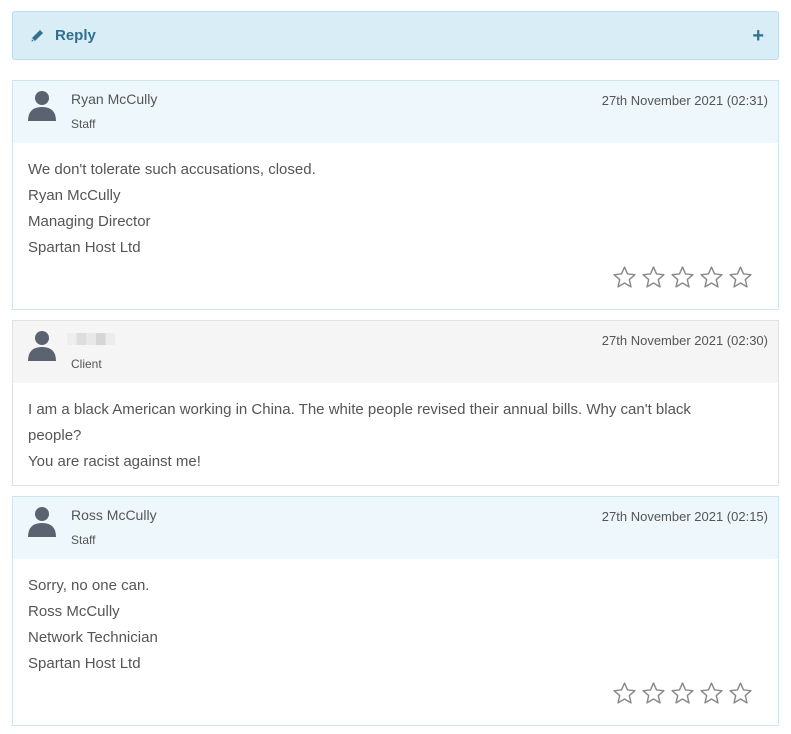  Describe the element at coordinates (75, 35) in the screenshot. I see `reply-label: Reply` at that location.